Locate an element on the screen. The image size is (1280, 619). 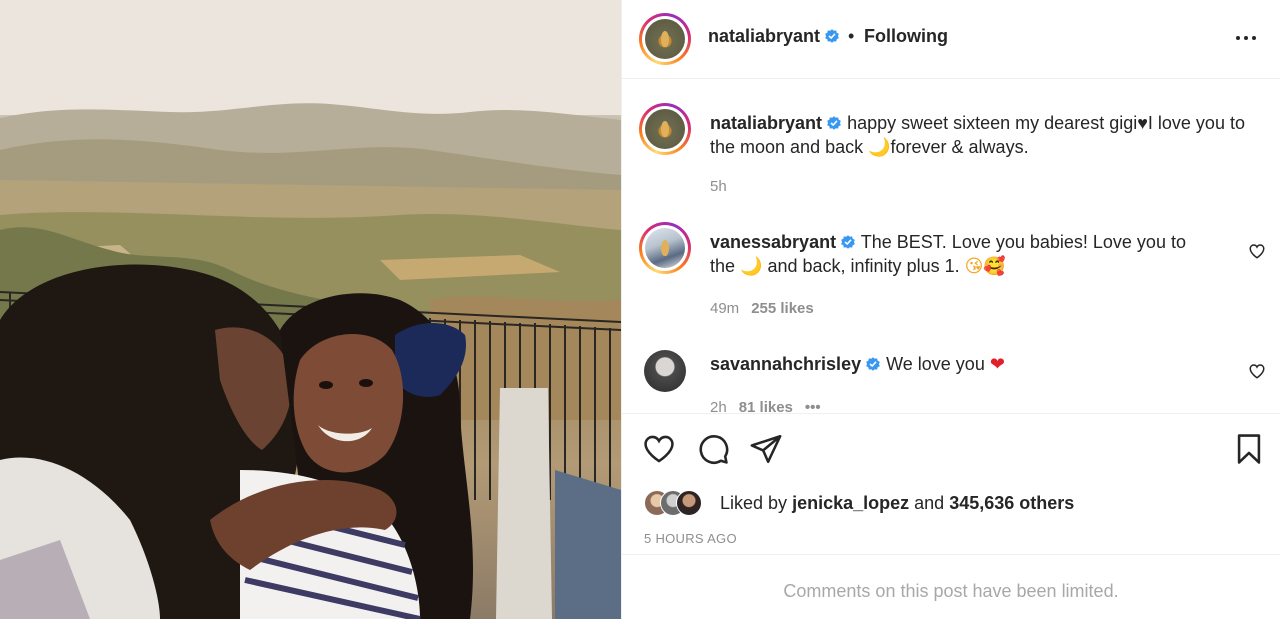
caption-avatar is located at coordinates (665, 129).